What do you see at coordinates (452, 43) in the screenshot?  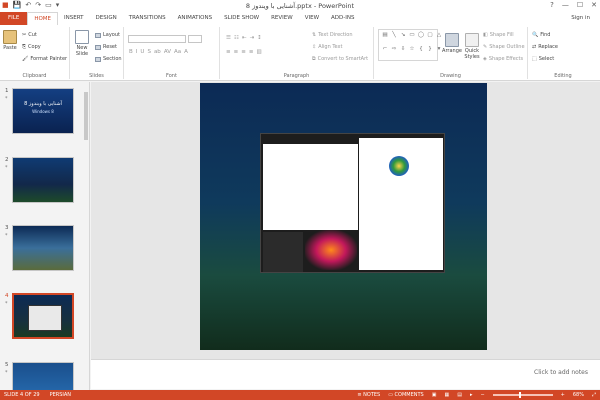 I see `arrange-button: Arrange` at bounding box center [452, 43].